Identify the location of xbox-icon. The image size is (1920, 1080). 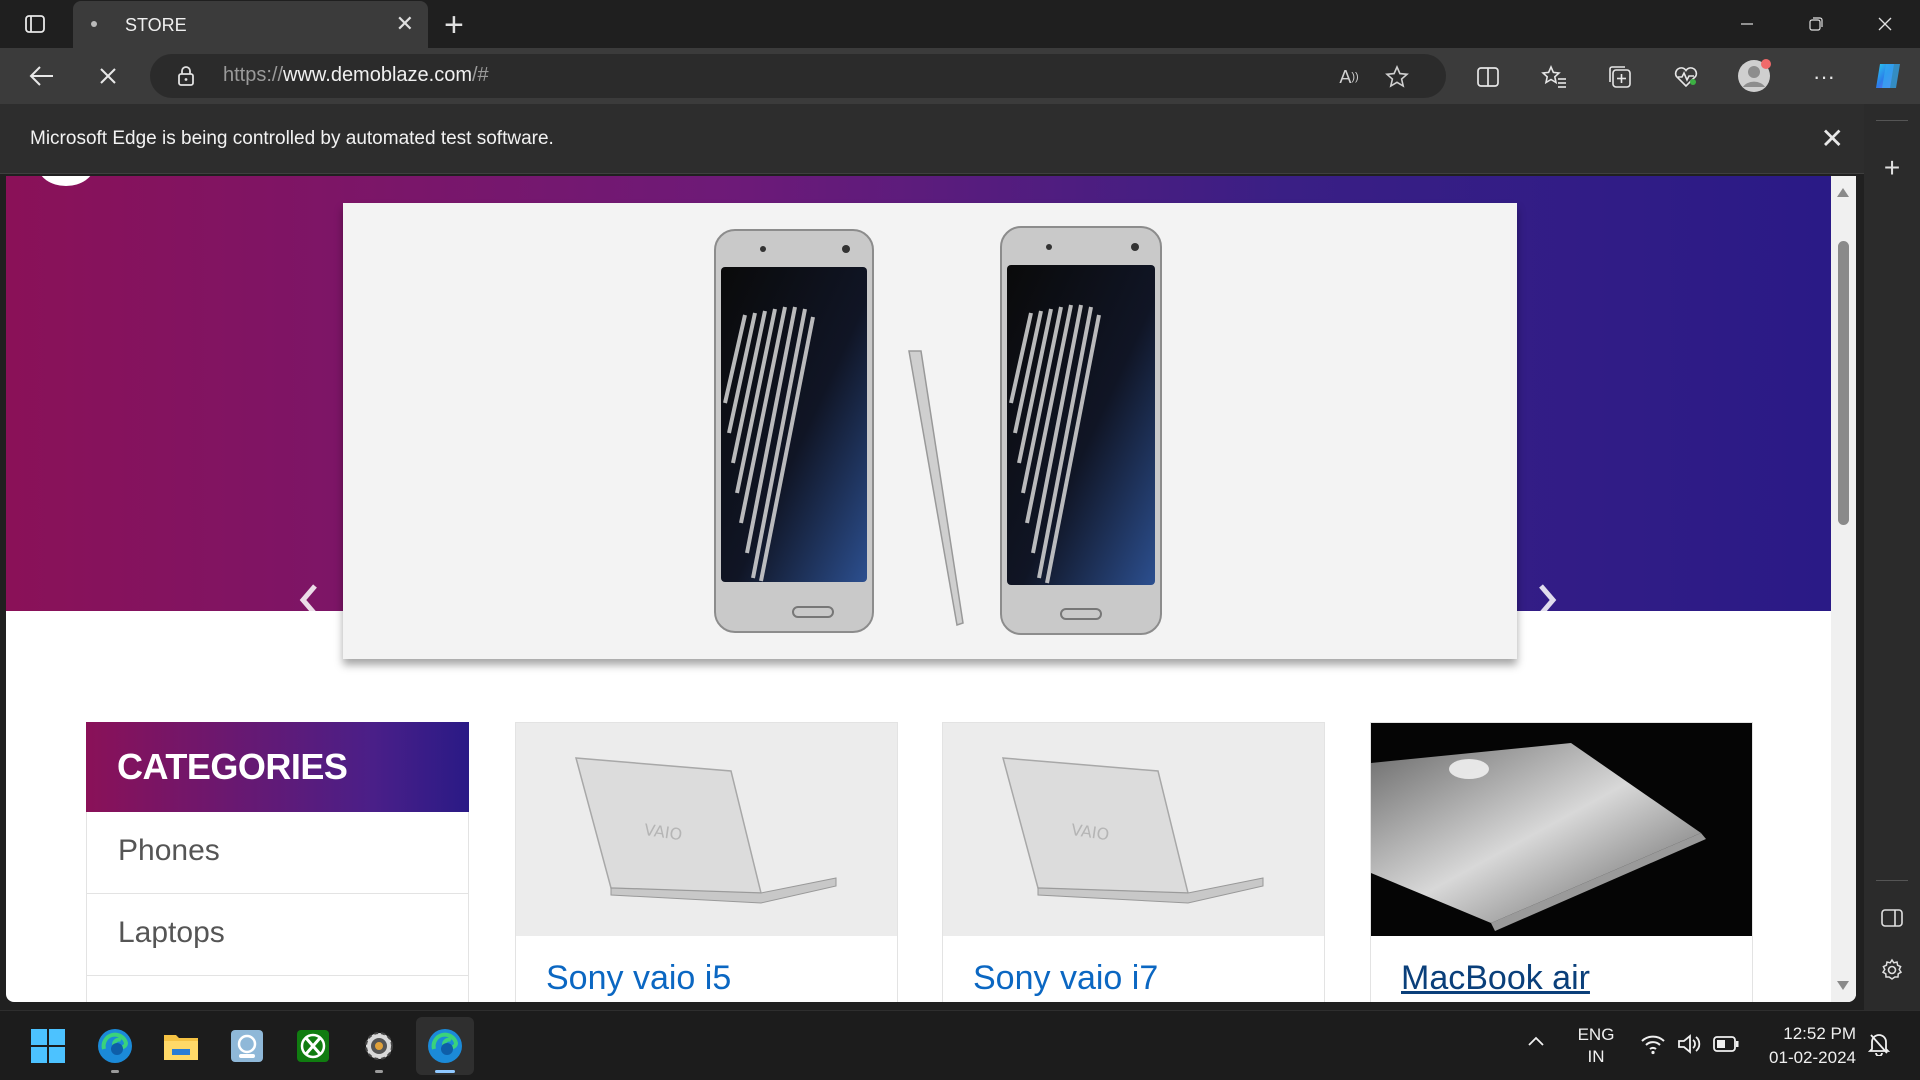
(313, 1046).